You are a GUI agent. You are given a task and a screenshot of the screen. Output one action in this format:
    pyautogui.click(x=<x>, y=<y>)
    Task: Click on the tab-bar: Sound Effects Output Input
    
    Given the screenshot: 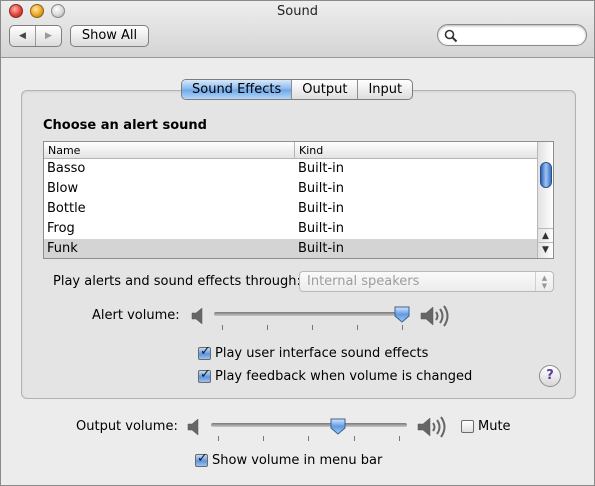 What is the action you would take?
    pyautogui.click(x=297, y=89)
    